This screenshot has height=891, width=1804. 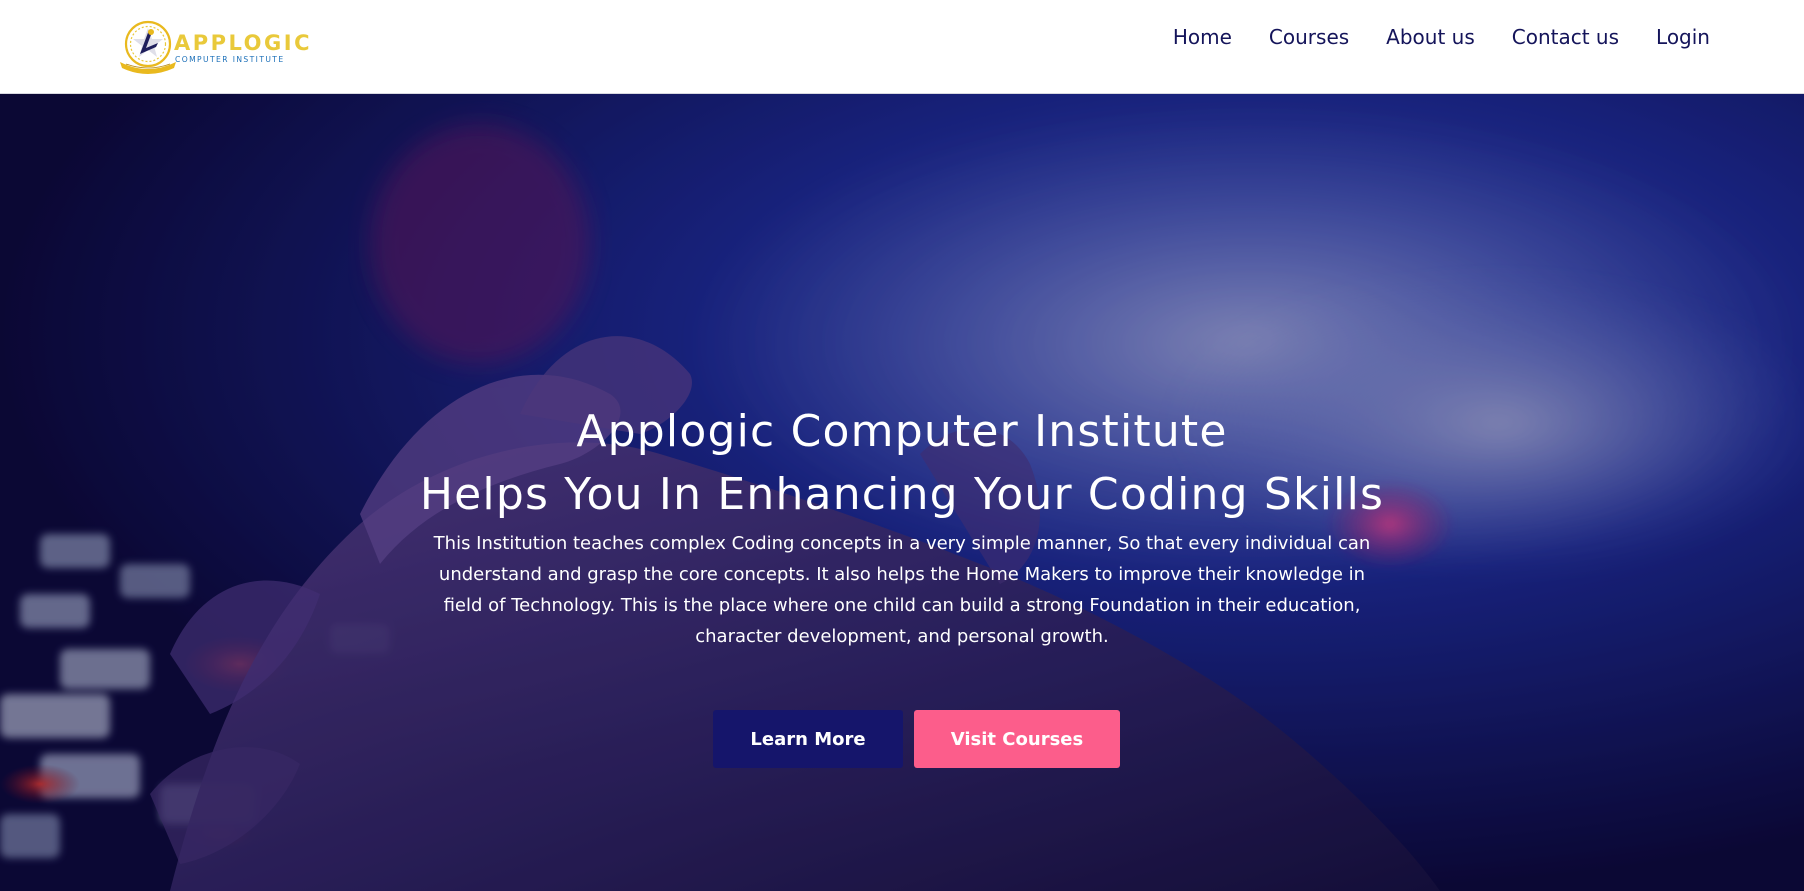 What do you see at coordinates (1565, 37) in the screenshot?
I see `nav-item-contact-us: Contact us` at bounding box center [1565, 37].